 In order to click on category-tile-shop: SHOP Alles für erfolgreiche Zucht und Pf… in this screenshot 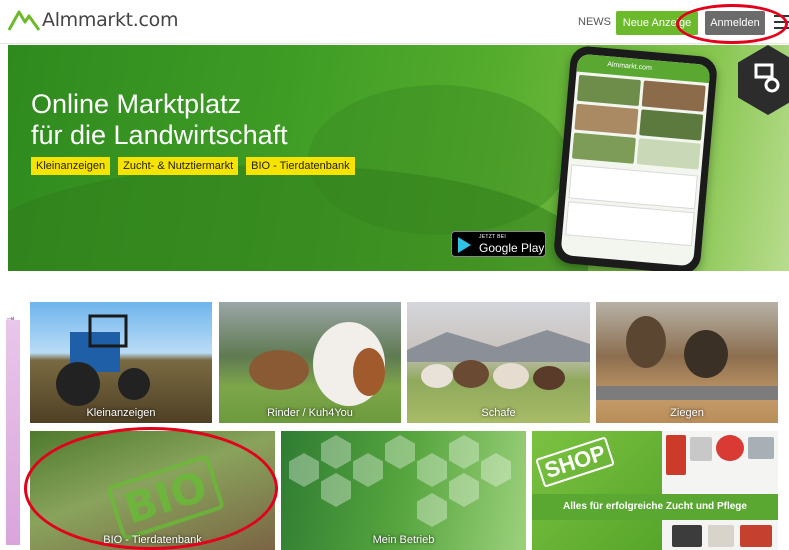, I will do `click(655, 490)`.